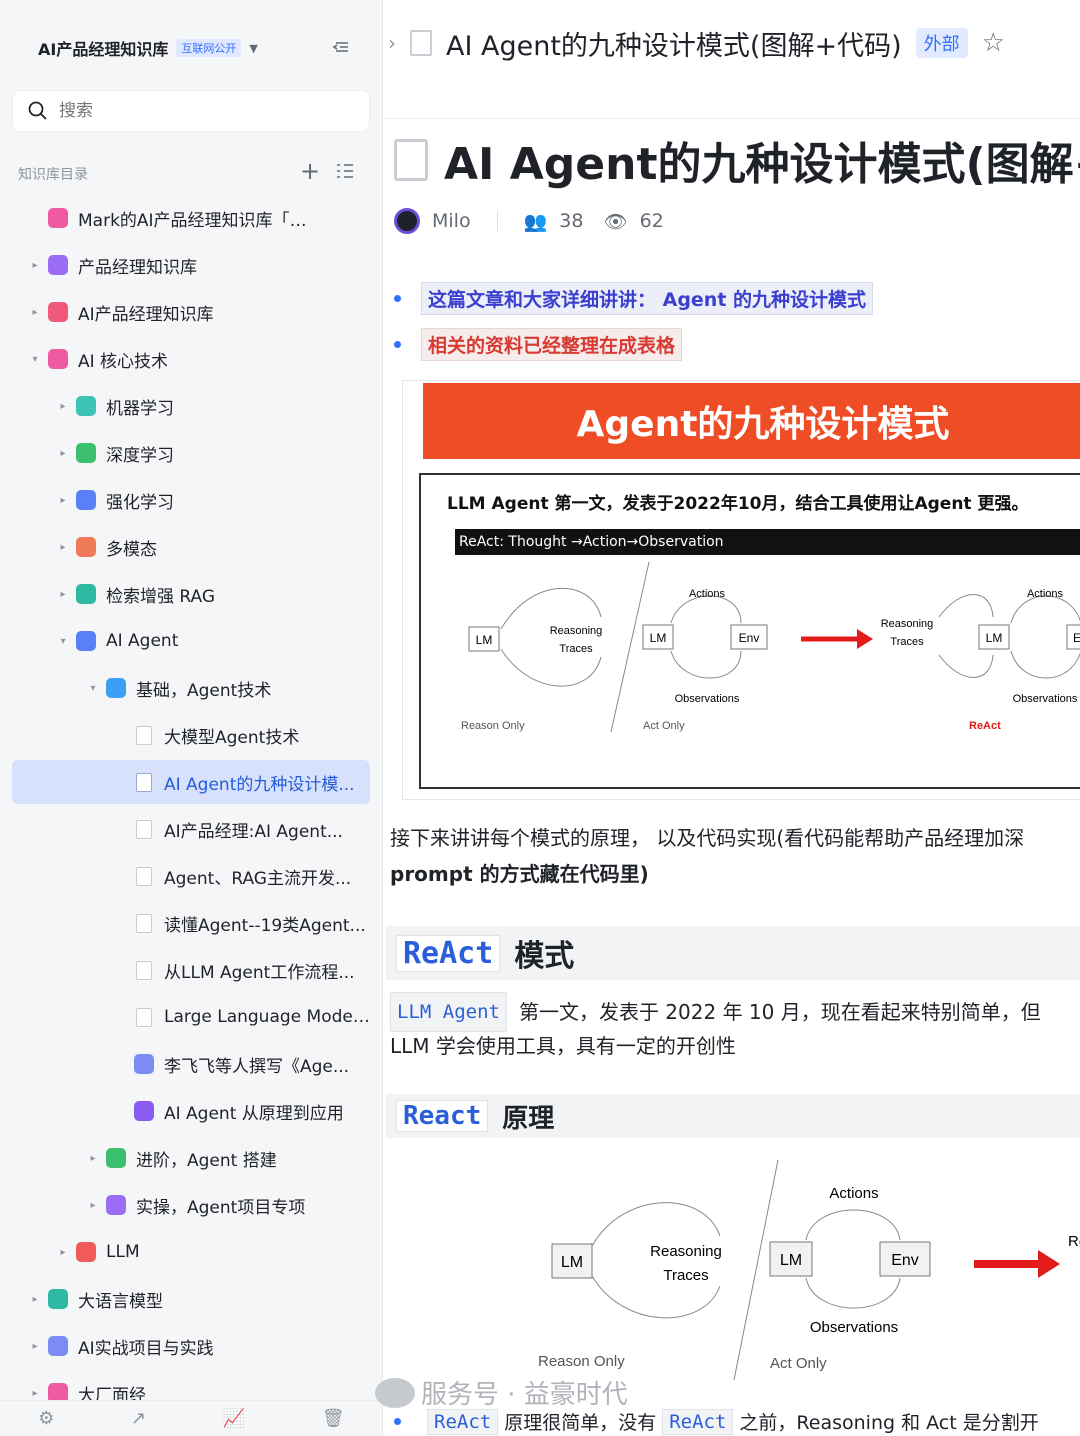 The height and width of the screenshot is (1436, 1080). What do you see at coordinates (191, 735) in the screenshot?
I see `tree-item: 大模型Agent技术` at bounding box center [191, 735].